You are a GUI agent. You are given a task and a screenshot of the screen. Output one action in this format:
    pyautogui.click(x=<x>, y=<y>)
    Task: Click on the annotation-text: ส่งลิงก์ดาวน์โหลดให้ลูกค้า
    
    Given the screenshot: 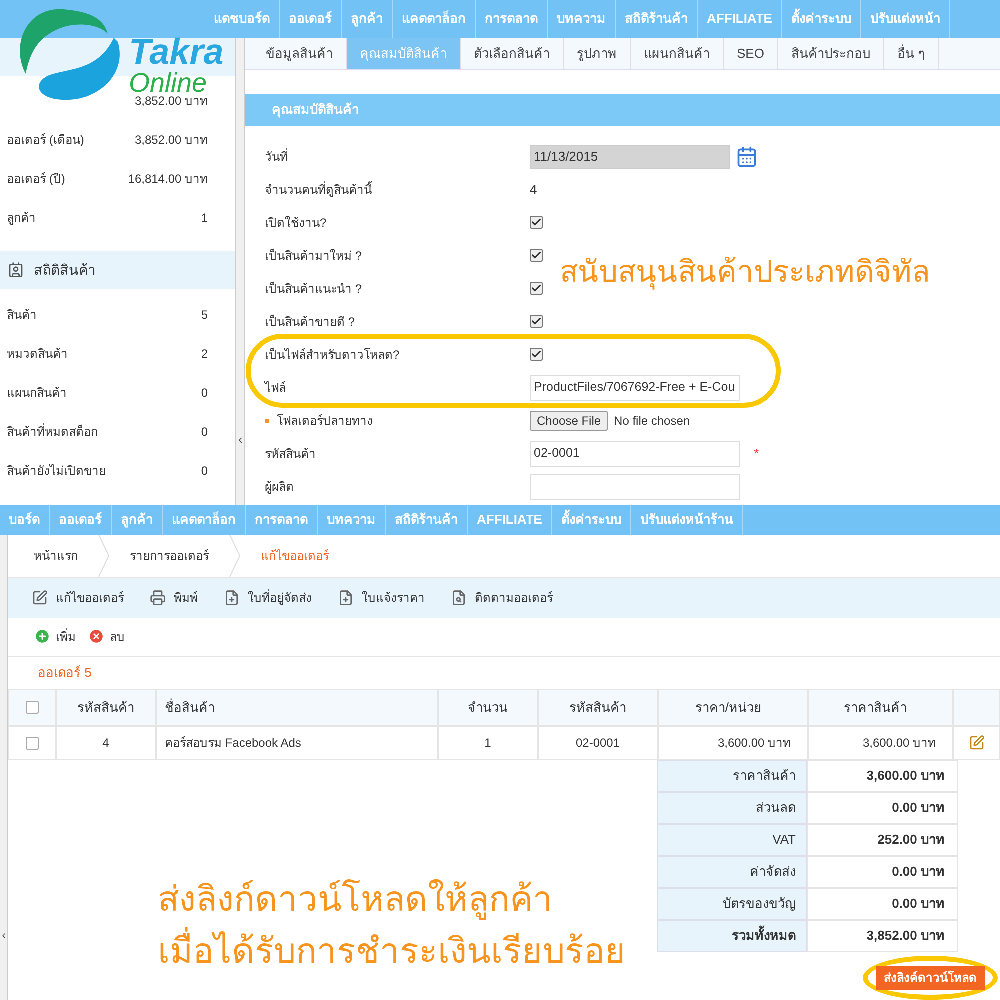 What is the action you would take?
    pyautogui.click(x=356, y=900)
    